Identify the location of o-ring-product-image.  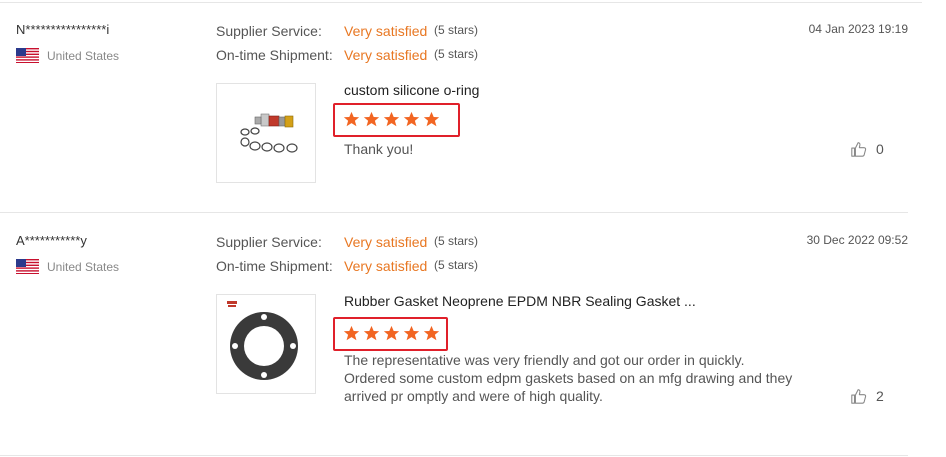
(269, 133).